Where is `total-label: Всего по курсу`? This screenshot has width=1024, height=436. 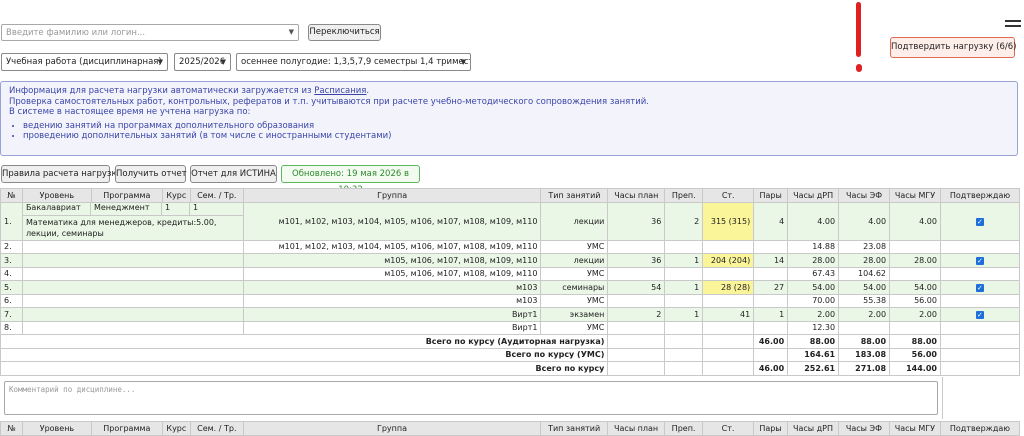 total-label: Всего по курсу is located at coordinates (304, 368).